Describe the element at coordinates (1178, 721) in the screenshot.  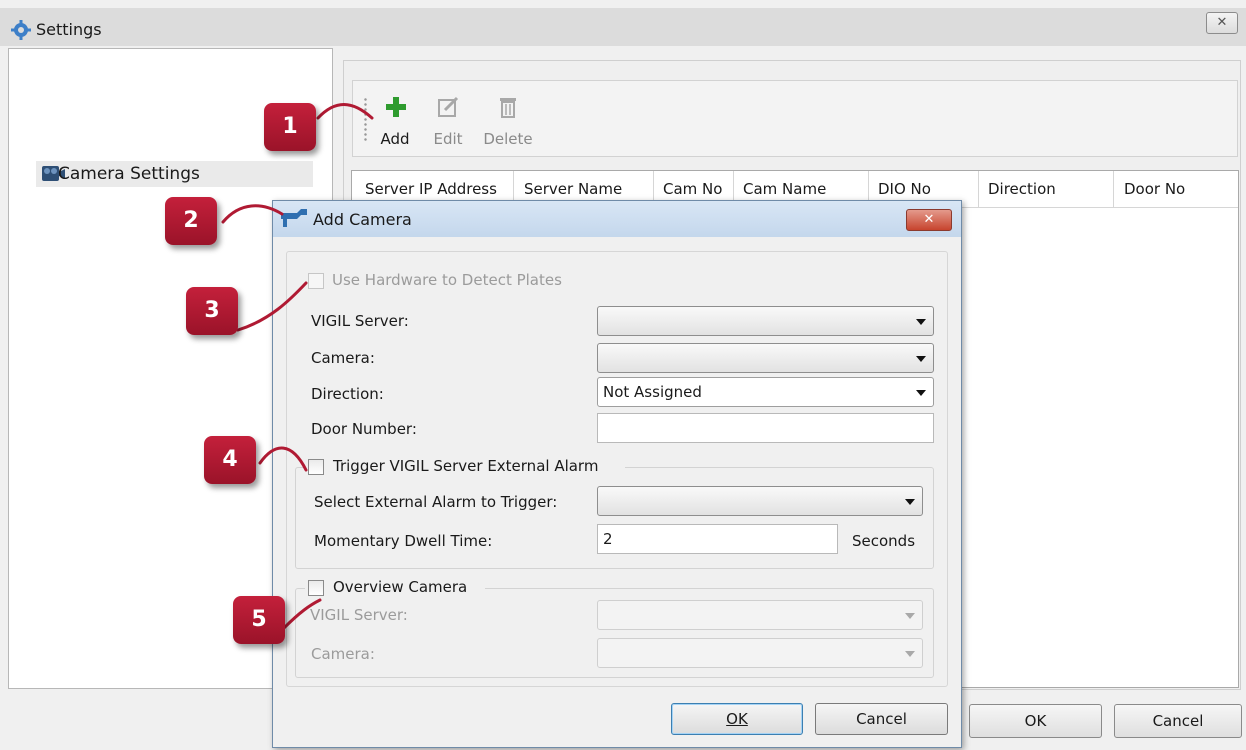
I see `cancel-button: Cancel` at that location.